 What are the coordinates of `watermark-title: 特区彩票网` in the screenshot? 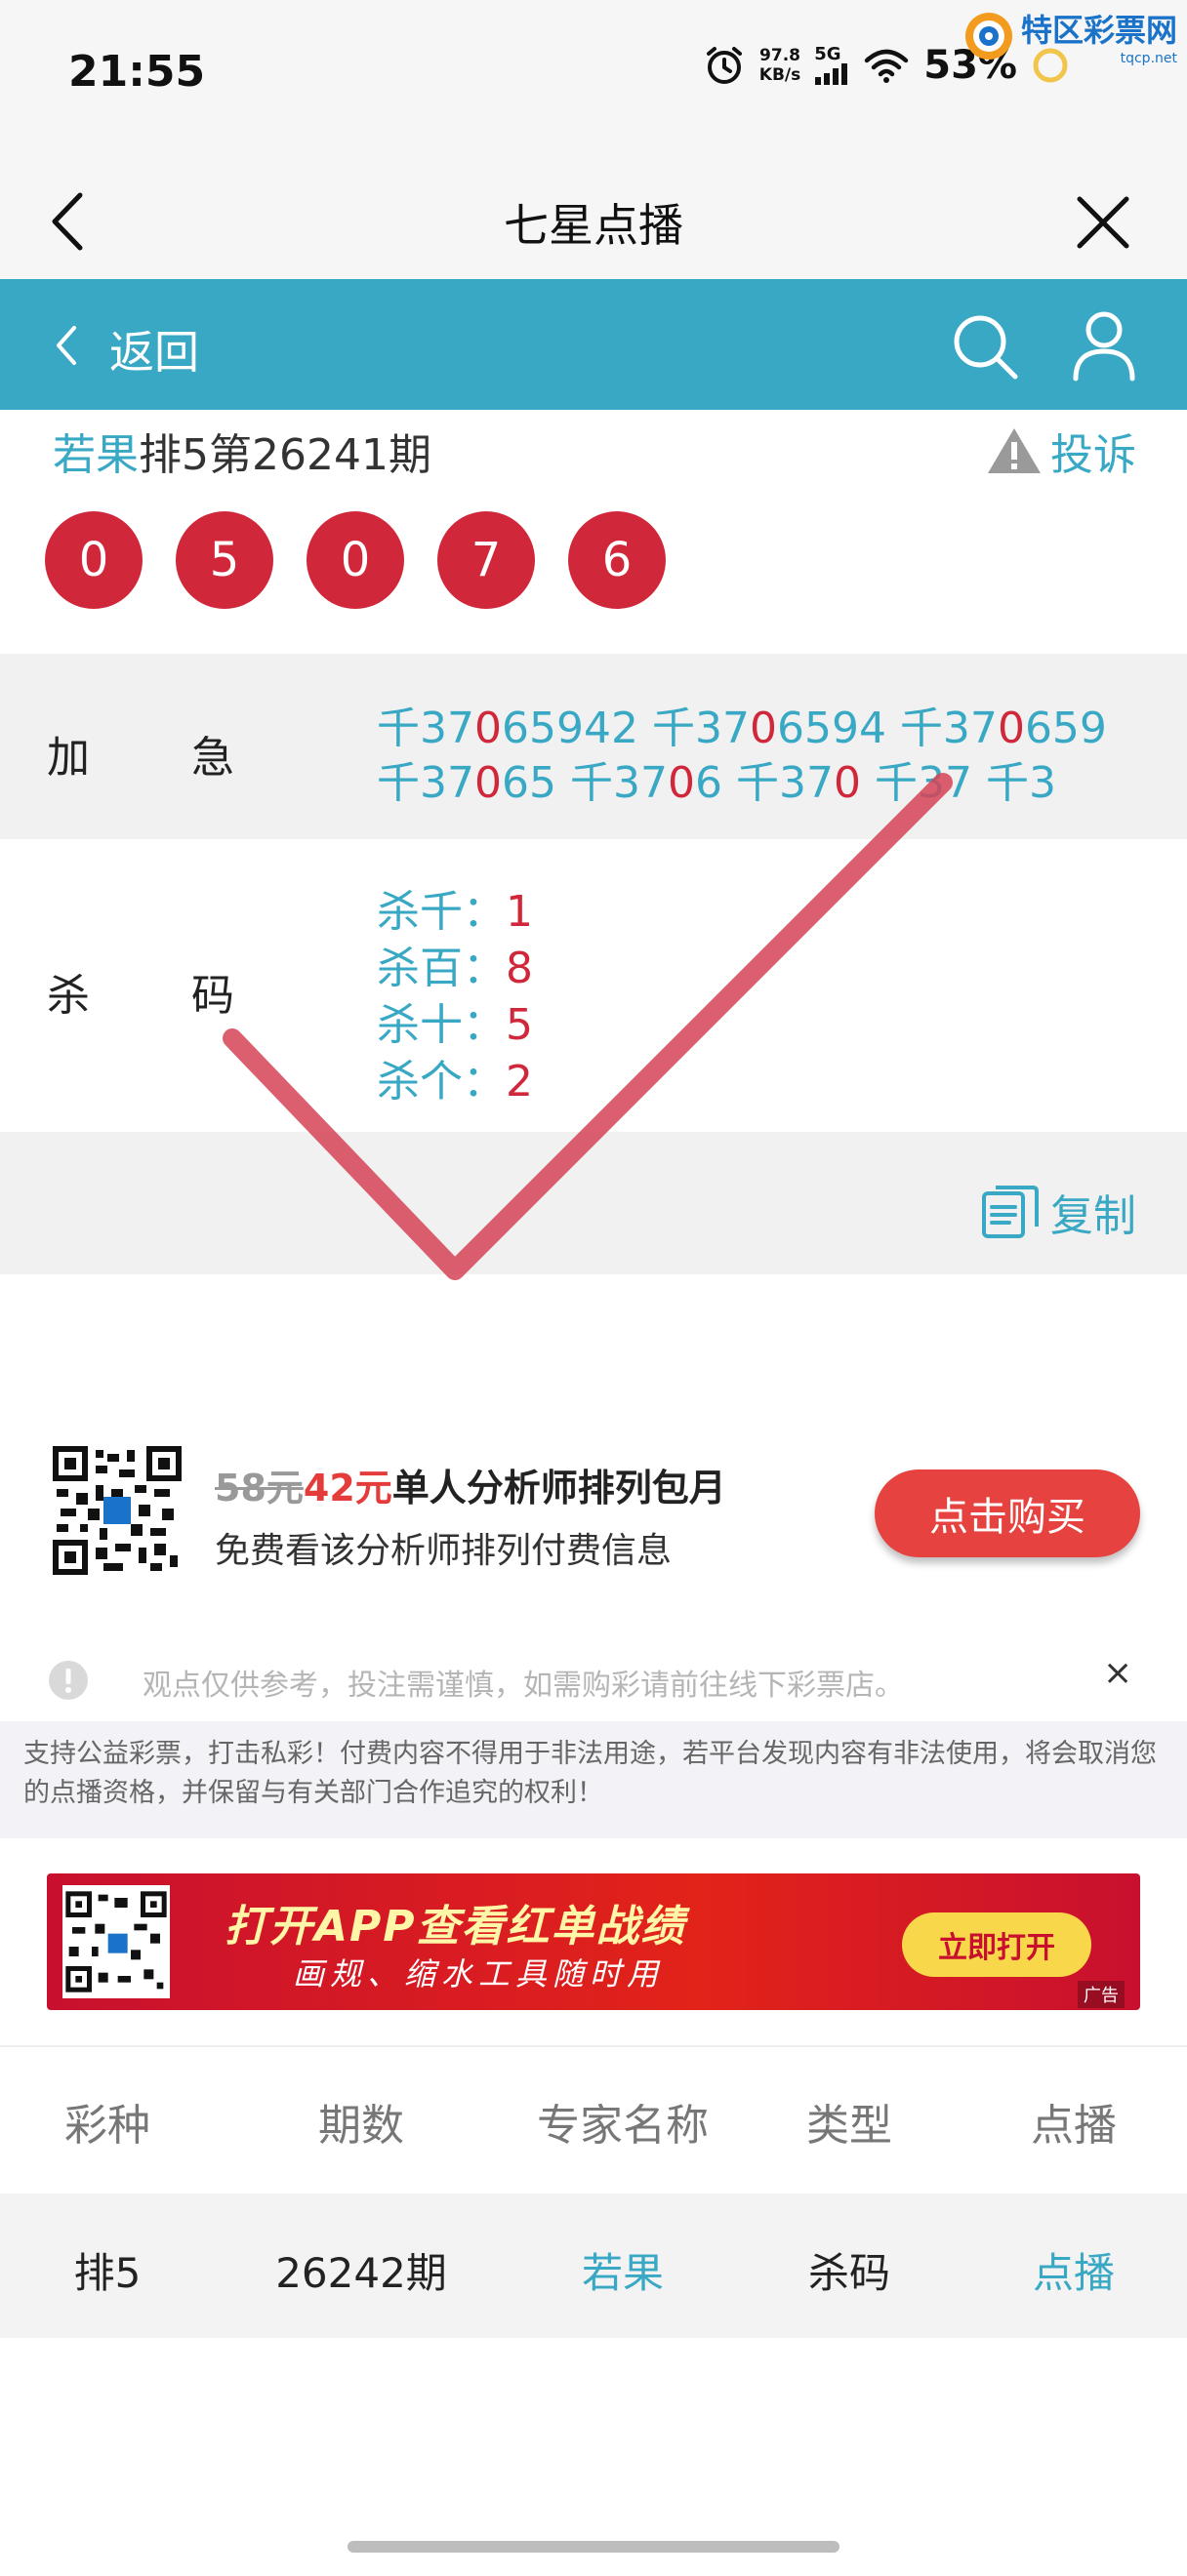 It's located at (1098, 30).